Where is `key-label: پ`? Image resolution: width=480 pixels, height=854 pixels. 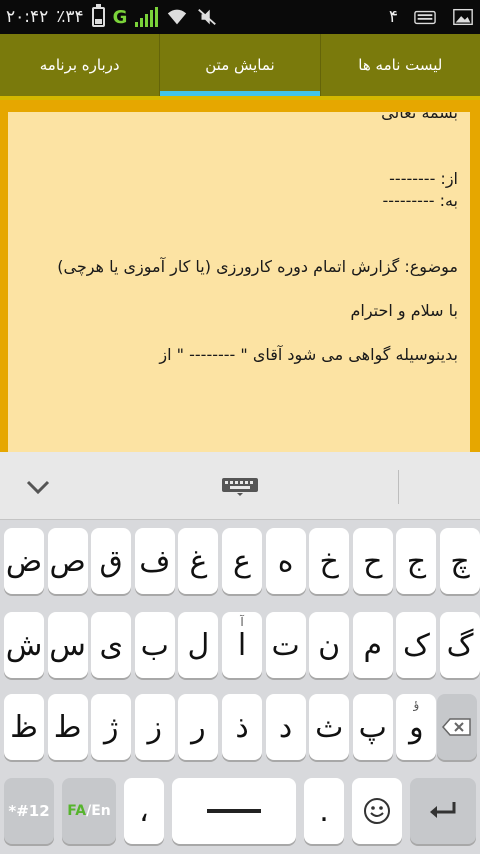
key-label: پ is located at coordinates (372, 727).